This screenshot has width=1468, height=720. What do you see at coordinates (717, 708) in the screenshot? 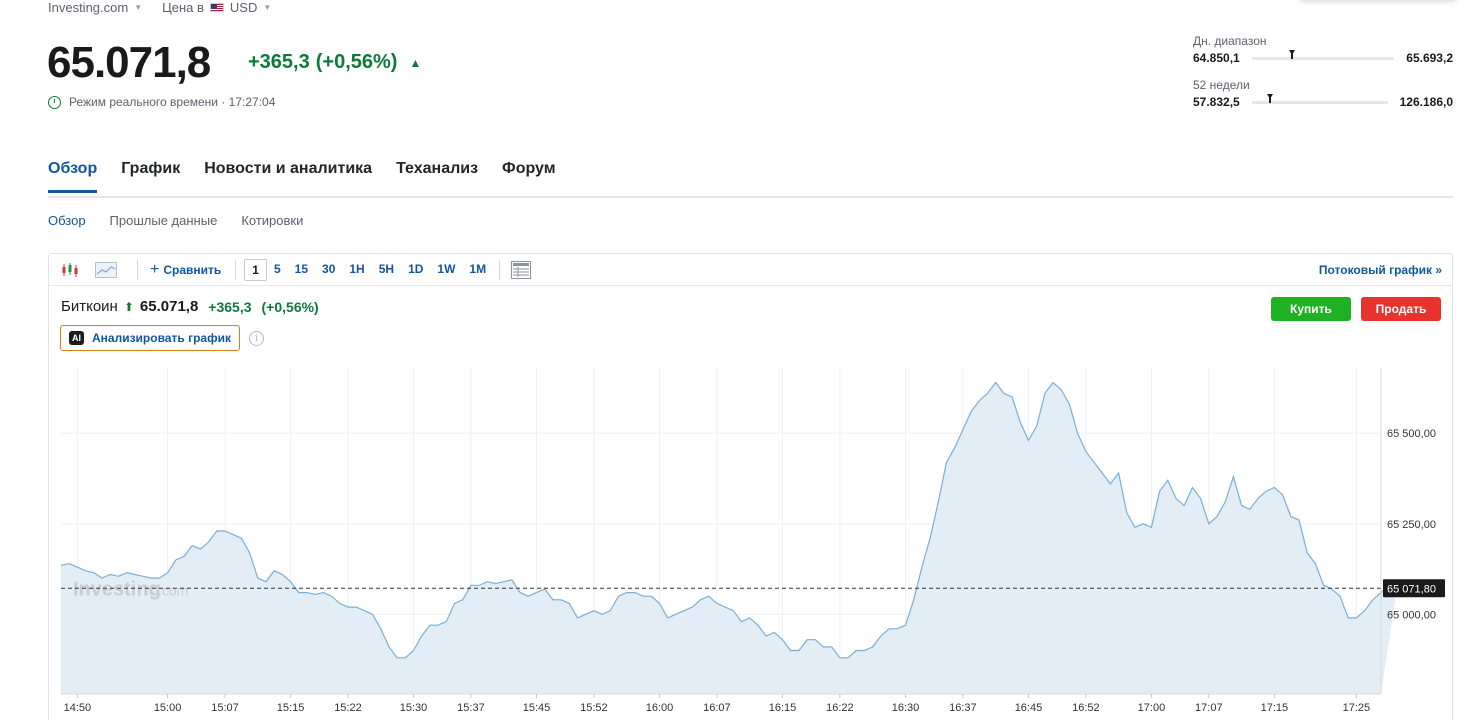
I see `x-tick-label: 16:07` at bounding box center [717, 708].